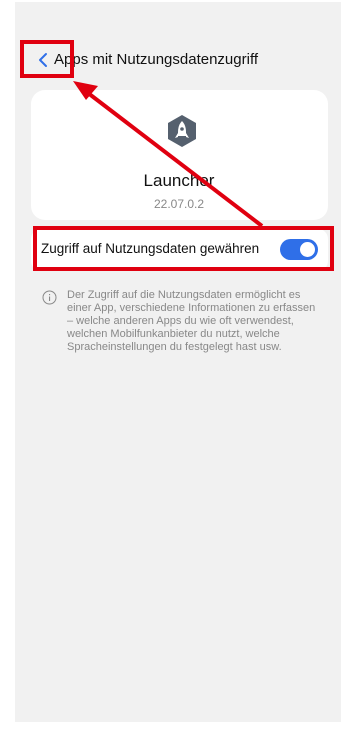 This screenshot has height=742, width=341. I want to click on app-version: 22.07.0.2, so click(179, 204).